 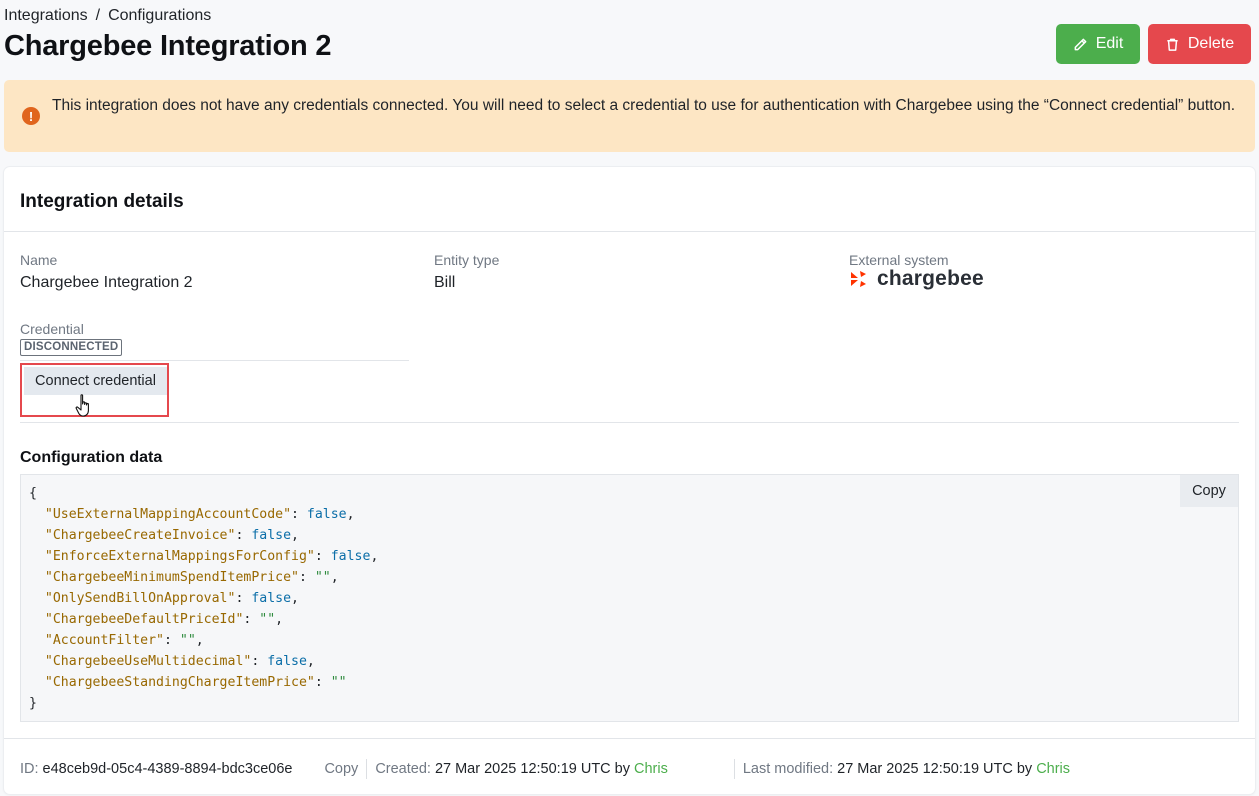 What do you see at coordinates (168, 514) in the screenshot?
I see `json-key: "UseExternalMappingAccountCode"` at bounding box center [168, 514].